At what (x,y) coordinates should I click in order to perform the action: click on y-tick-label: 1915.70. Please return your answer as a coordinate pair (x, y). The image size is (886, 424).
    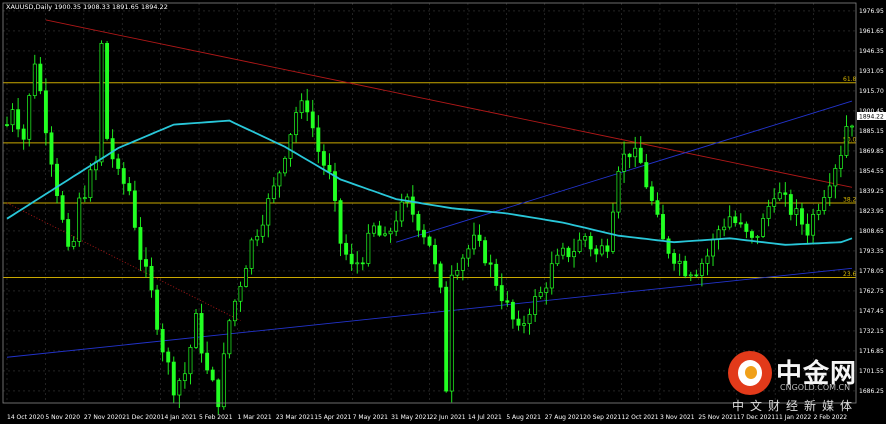
    Looking at the image, I should click on (871, 91).